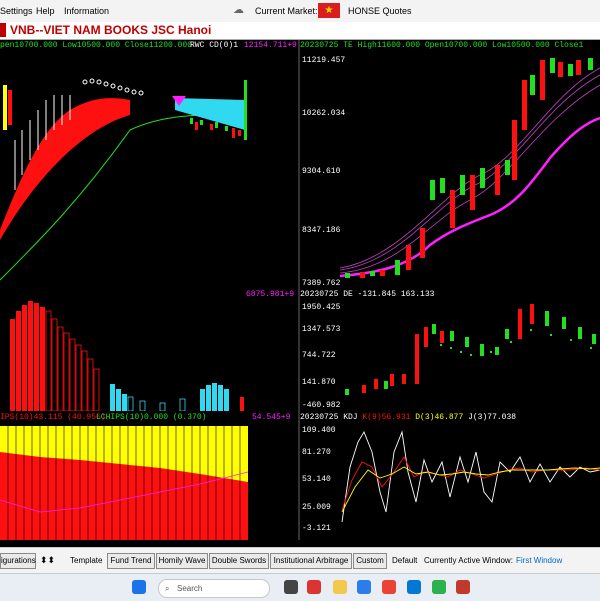  I want to click on file-explorer-icon, so click(340, 587).